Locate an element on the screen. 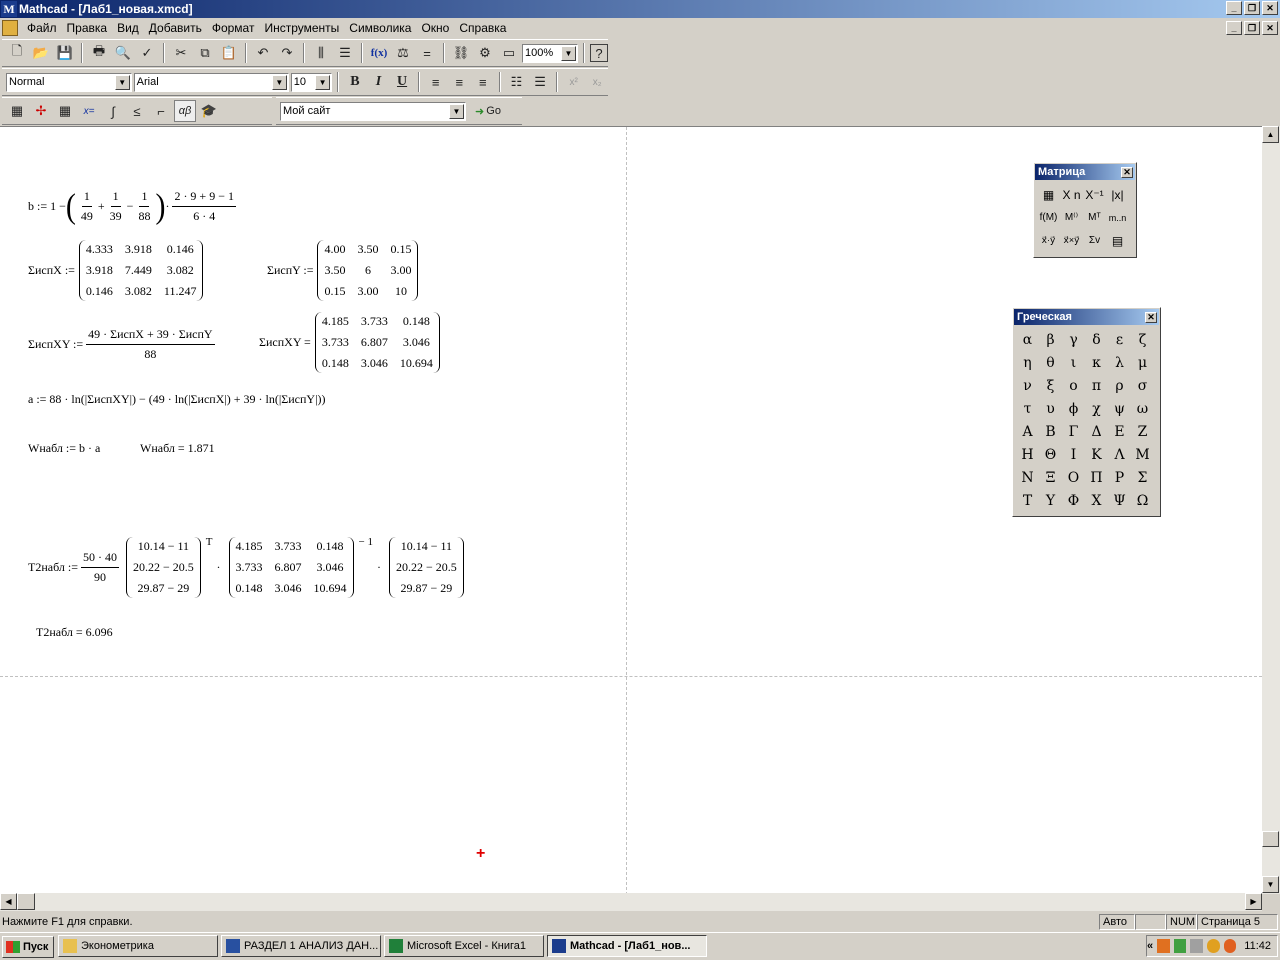 This screenshot has height=960, width=1280. matrix-subscript-icon: X n is located at coordinates (1071, 194).